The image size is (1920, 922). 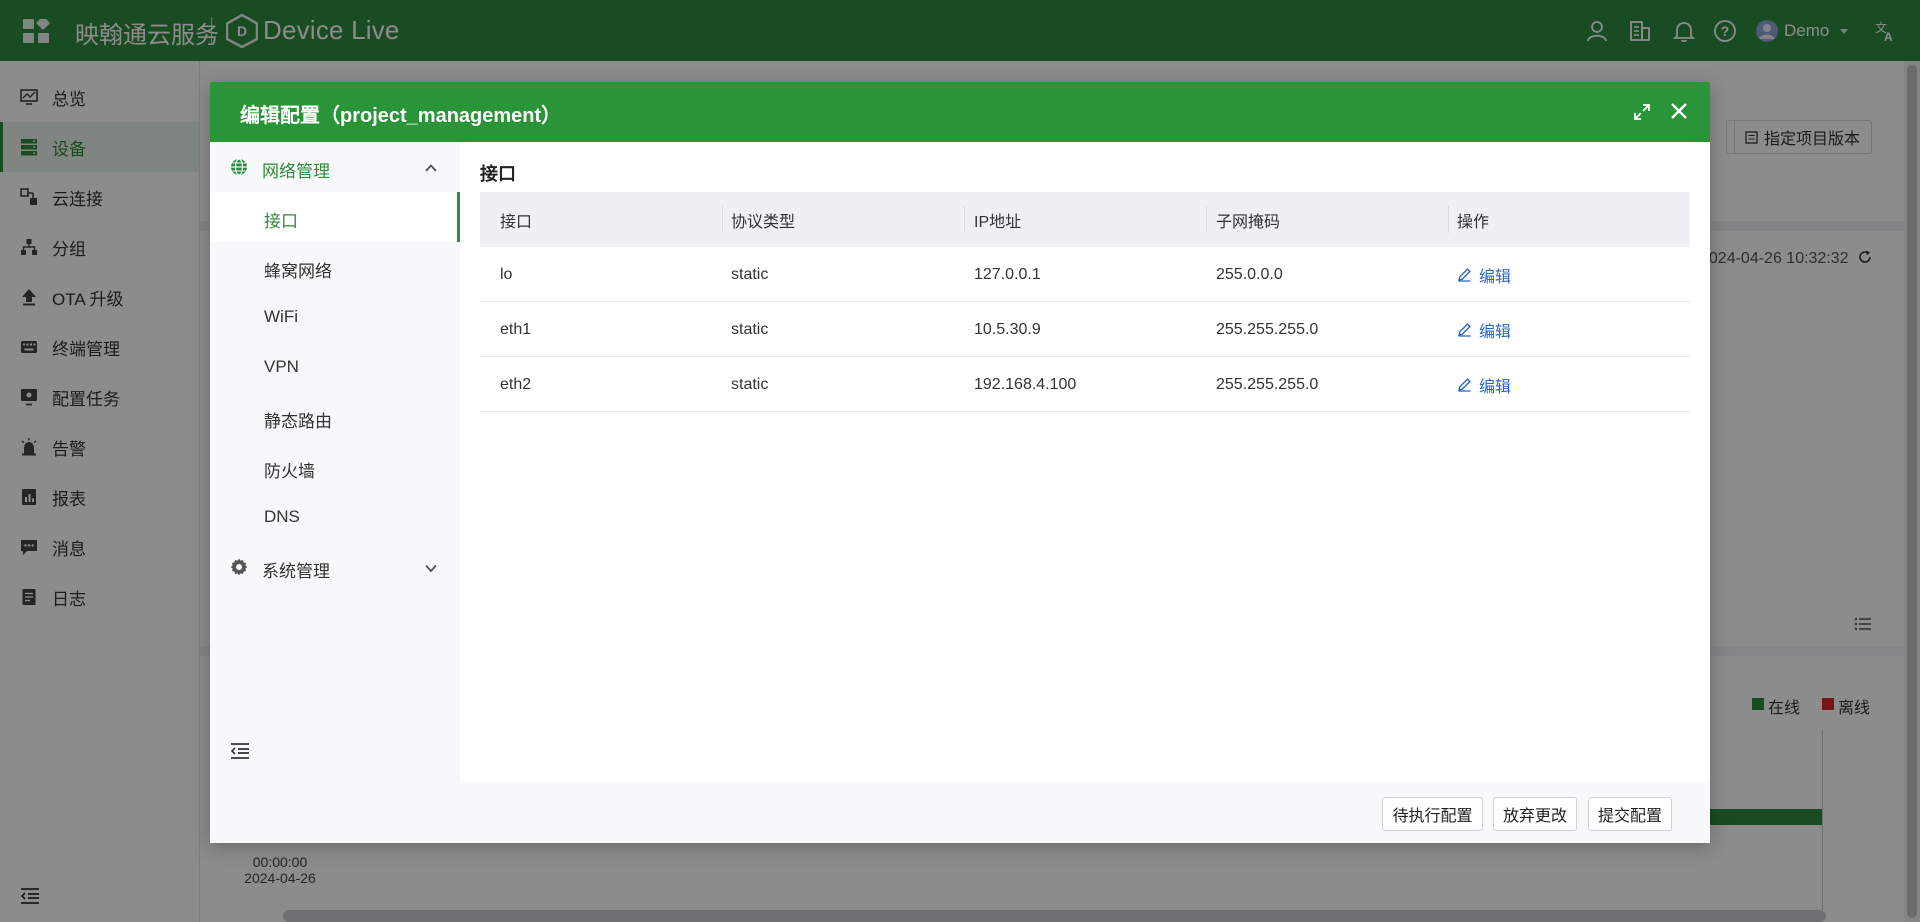 What do you see at coordinates (763, 222) in the screenshot?
I see `column-header-protocol: 协议类型` at bounding box center [763, 222].